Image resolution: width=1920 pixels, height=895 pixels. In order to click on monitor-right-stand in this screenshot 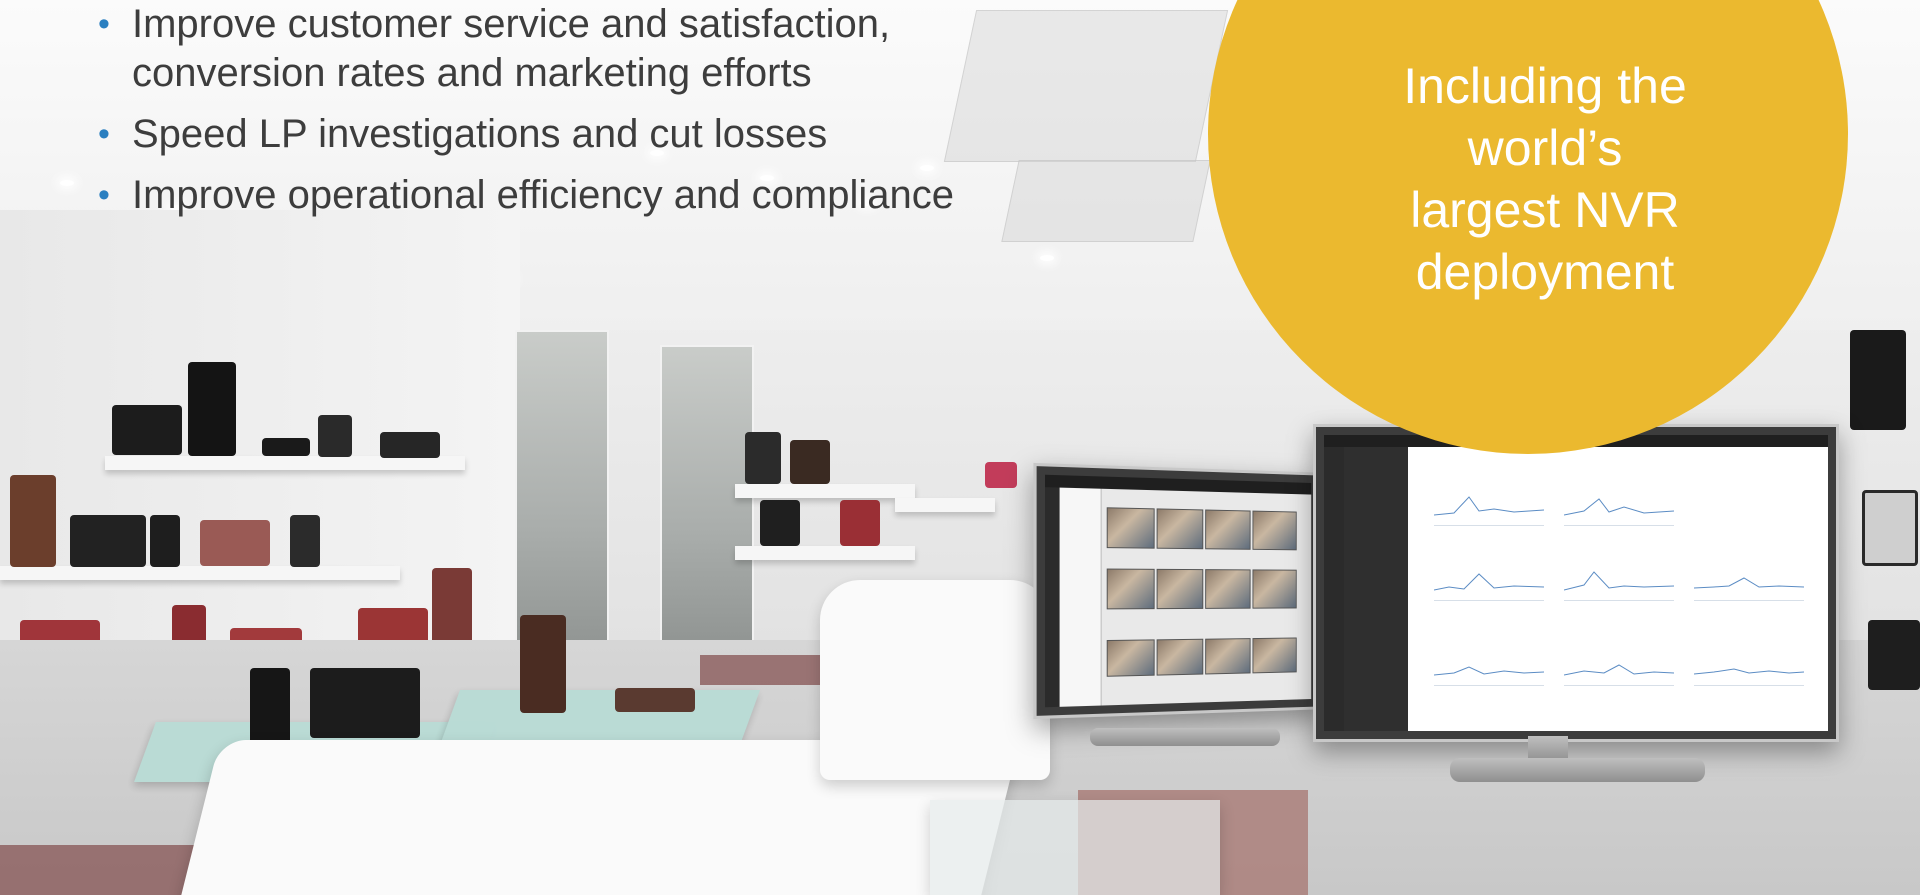, I will do `click(1577, 770)`.